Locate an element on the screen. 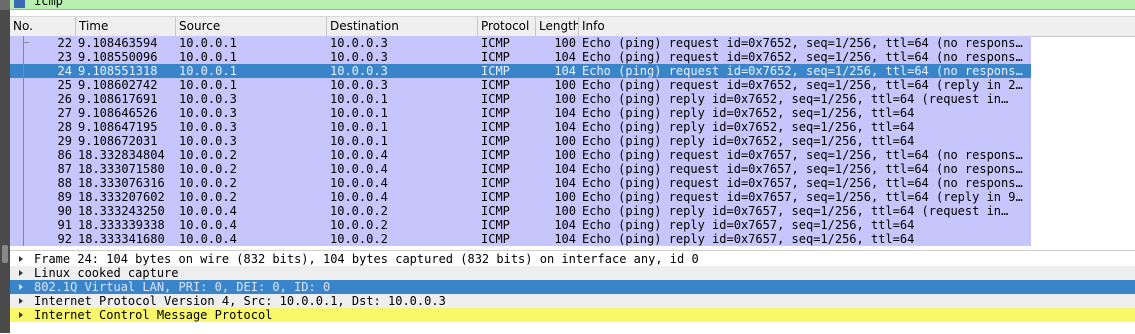 This screenshot has height=334, width=1135. packet-time: 18.332834804 is located at coordinates (121, 155).